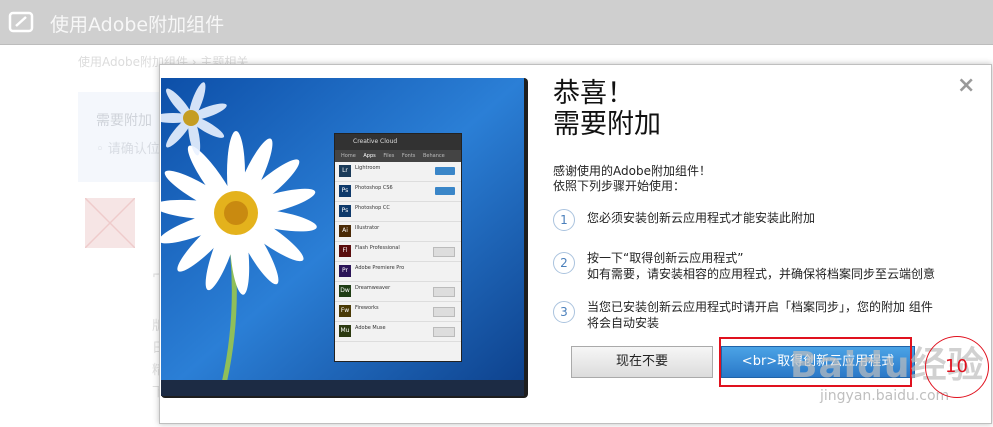 The width and height of the screenshot is (993, 427). Describe the element at coordinates (632, 171) in the screenshot. I see `intro-line: 感谢使用的Adobe附加组件！` at that location.